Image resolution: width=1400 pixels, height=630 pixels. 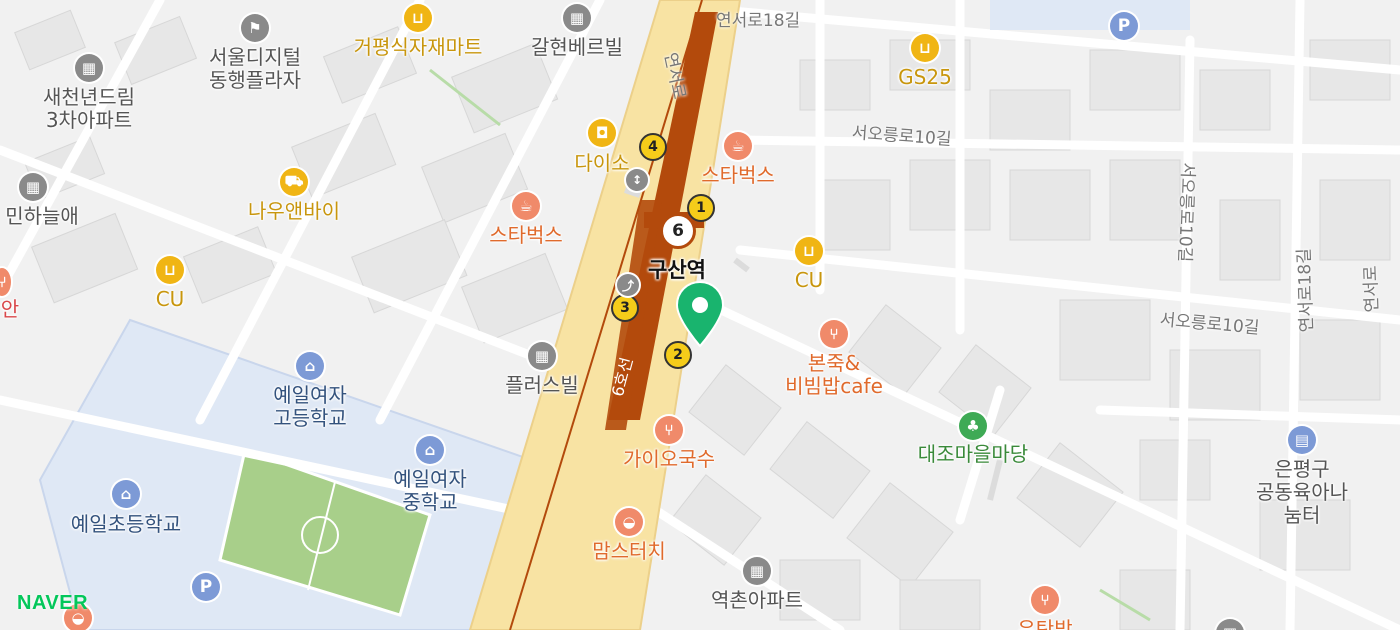 What do you see at coordinates (1044, 624) in the screenshot?
I see `poi-label-partial-bottom: 유탄방` at bounding box center [1044, 624].